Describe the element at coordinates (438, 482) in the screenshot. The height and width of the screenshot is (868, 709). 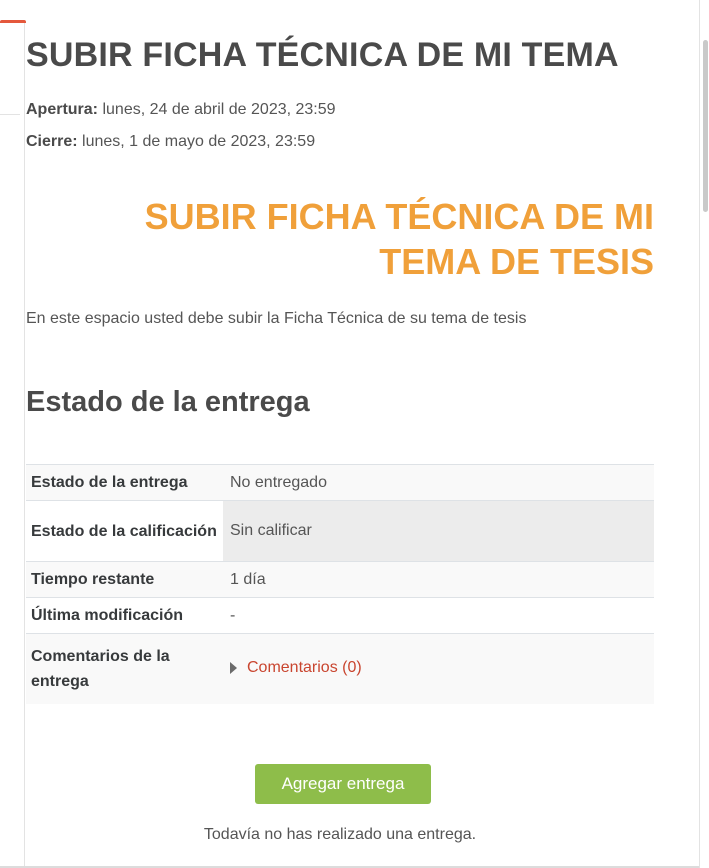
I see `status-value: No entregado` at that location.